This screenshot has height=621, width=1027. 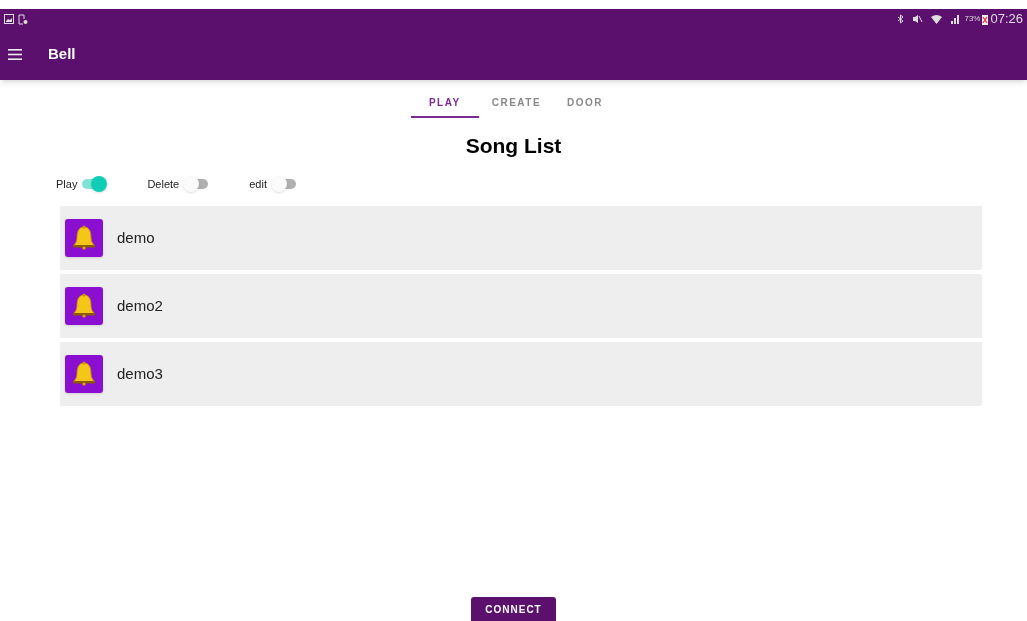 I want to click on song-name: demo2, so click(x=140, y=305).